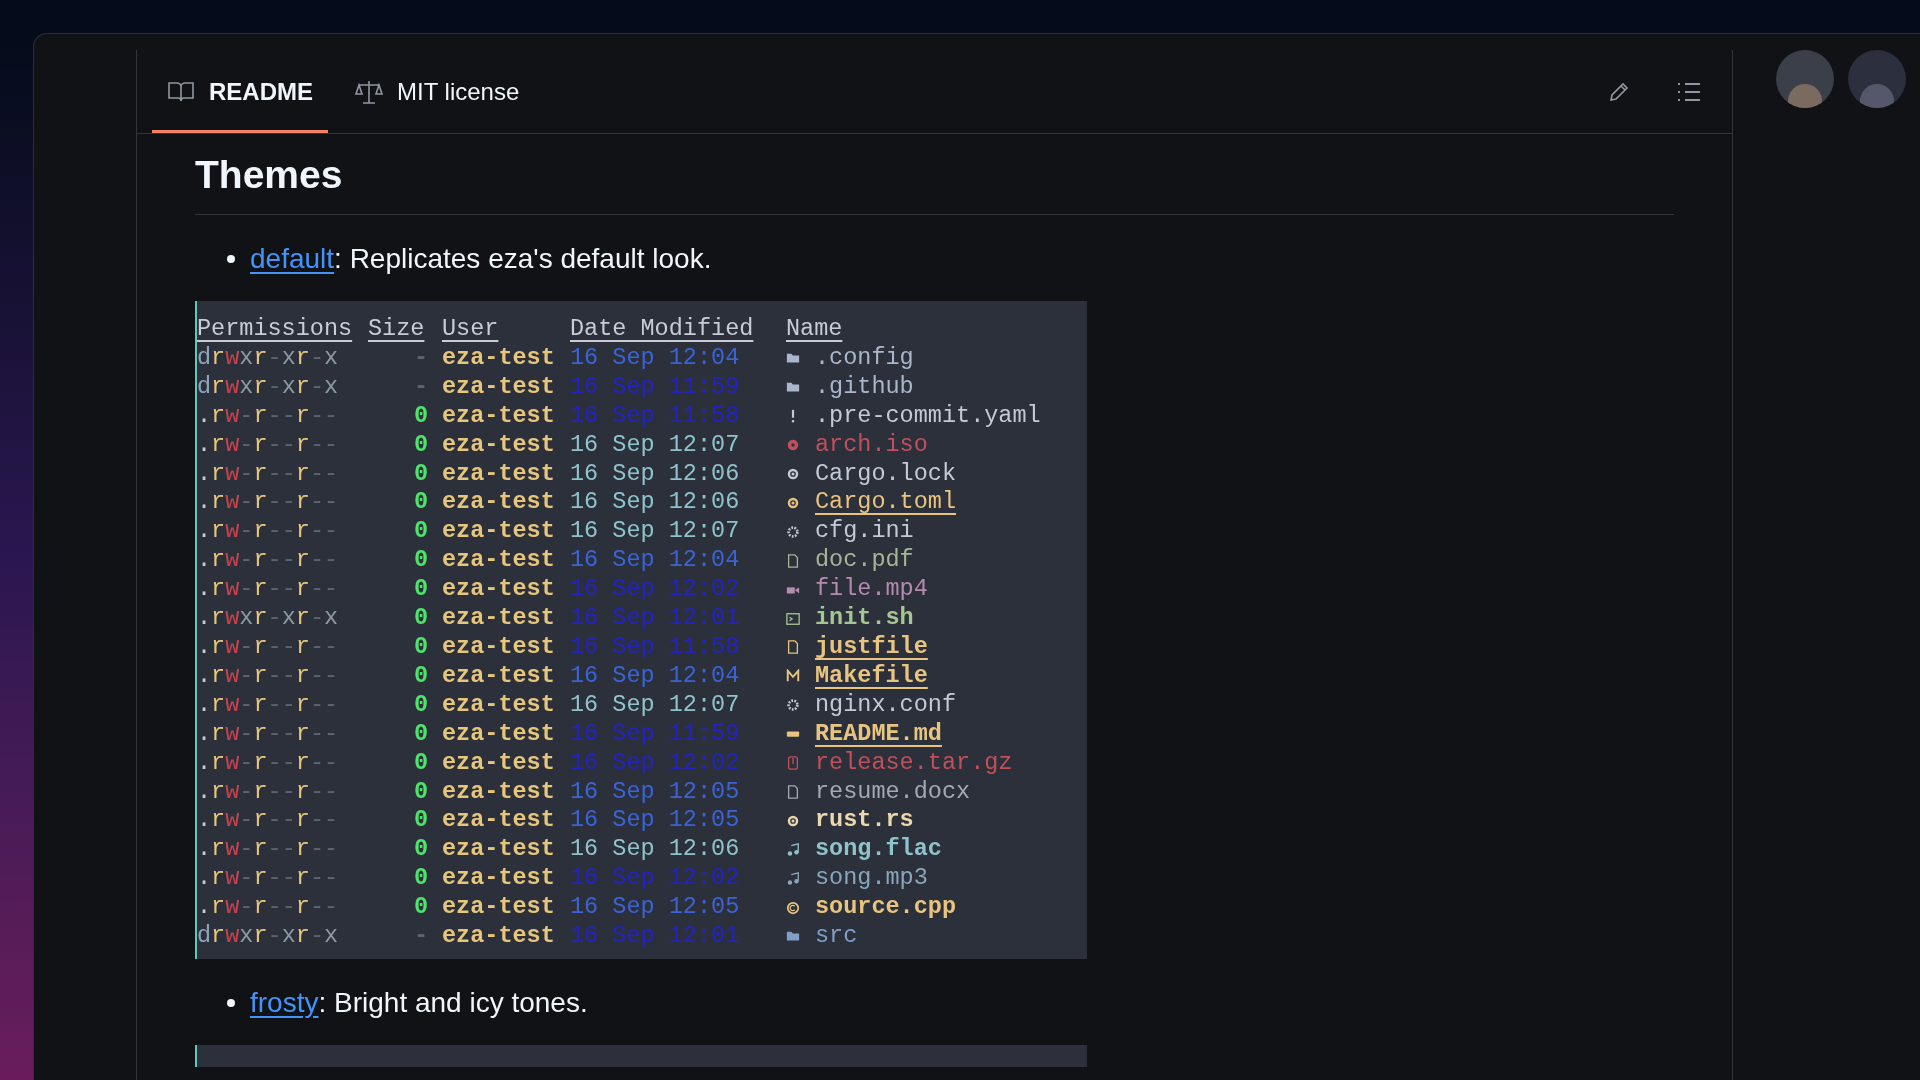 Image resolution: width=1920 pixels, height=1080 pixels. I want to click on file-name: README.md, so click(878, 734).